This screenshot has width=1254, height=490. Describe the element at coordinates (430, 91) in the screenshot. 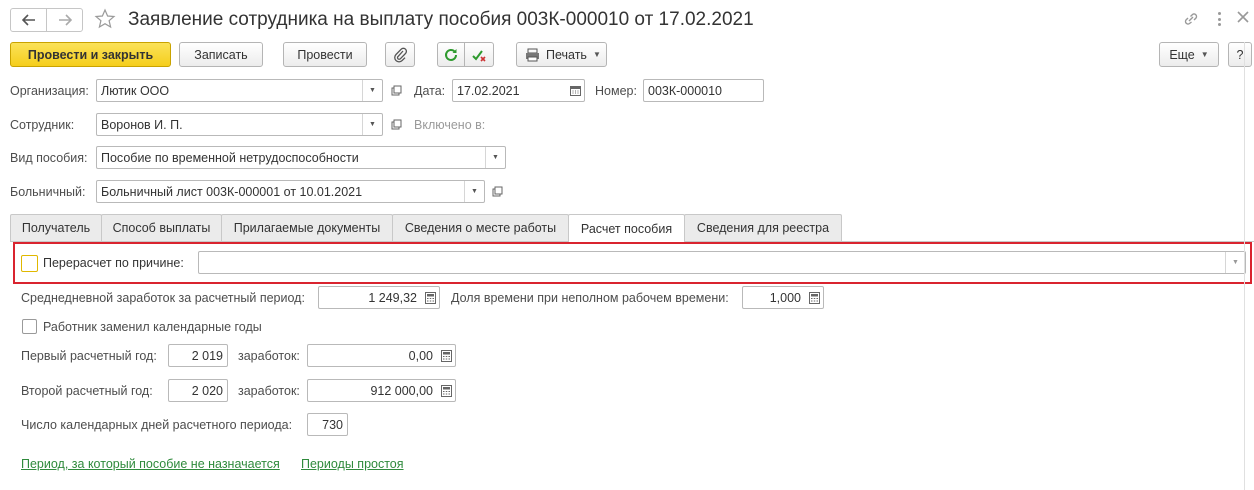

I see `date-label: Дата:` at that location.